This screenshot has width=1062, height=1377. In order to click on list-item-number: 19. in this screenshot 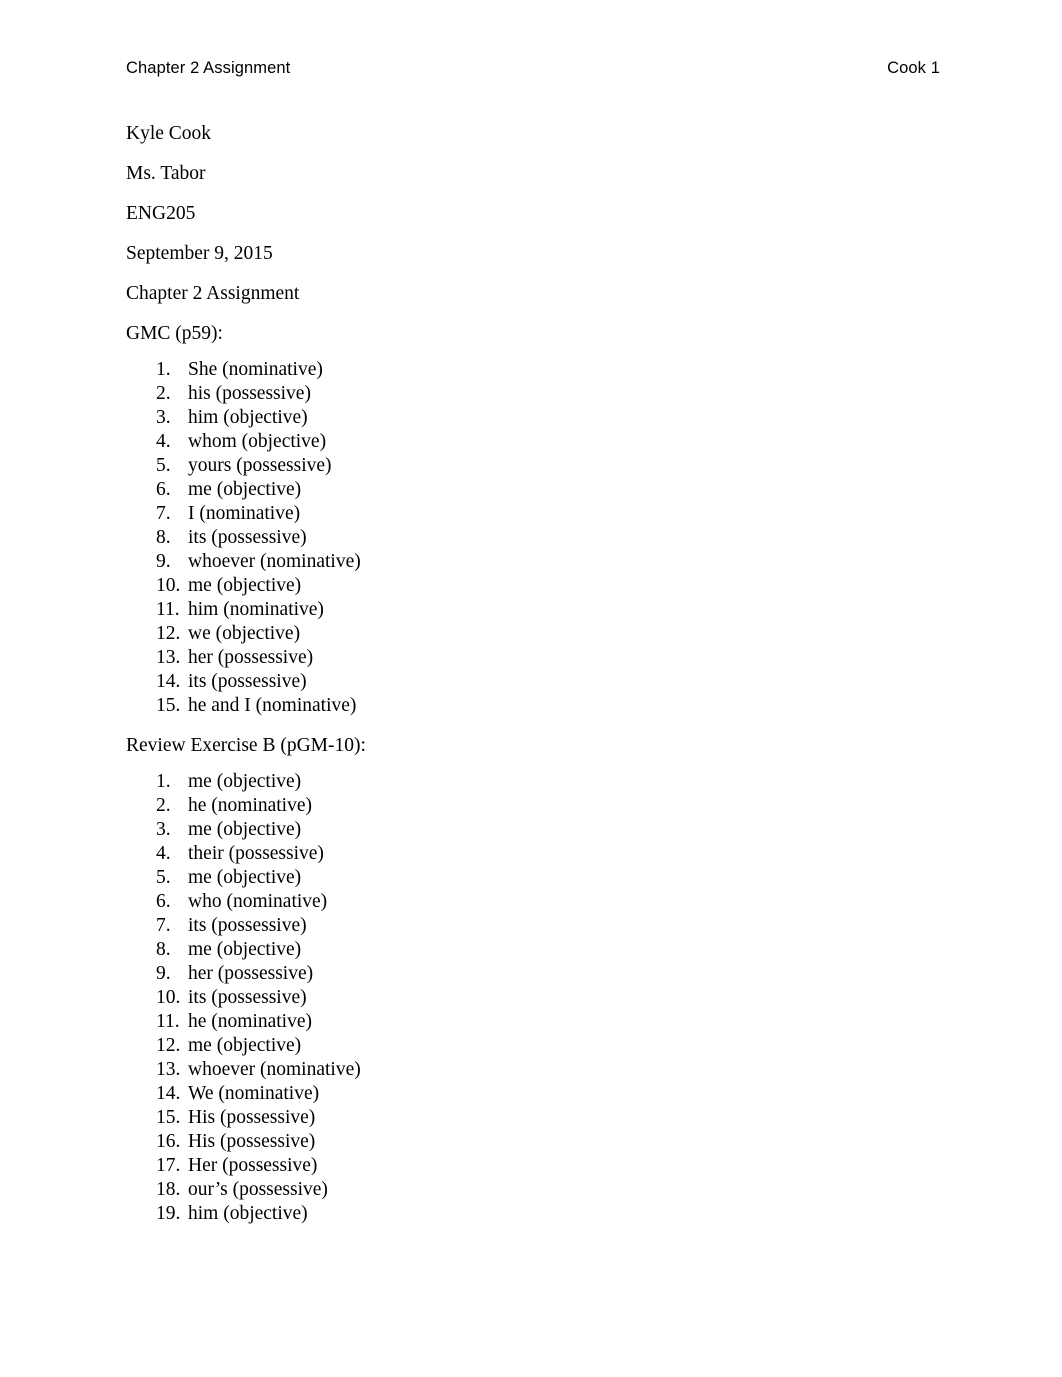, I will do `click(168, 1213)`.